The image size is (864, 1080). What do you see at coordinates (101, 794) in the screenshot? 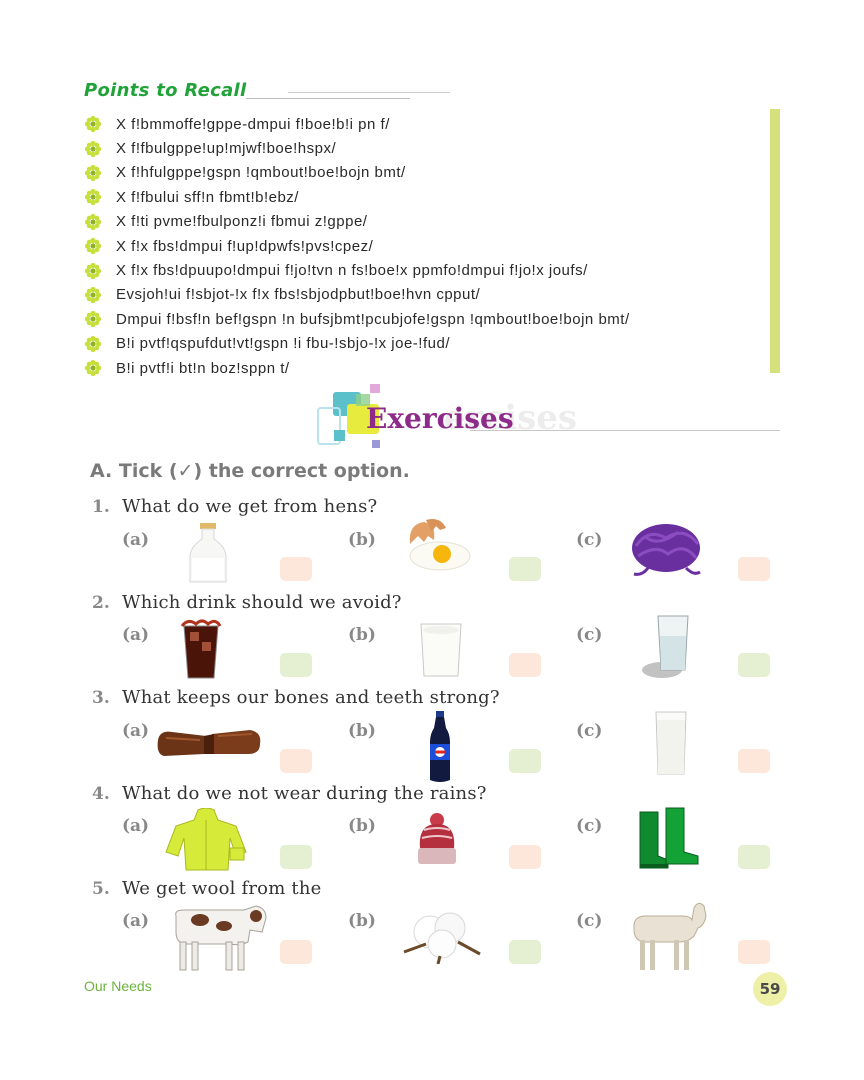
I see `question-number: 4.` at bounding box center [101, 794].